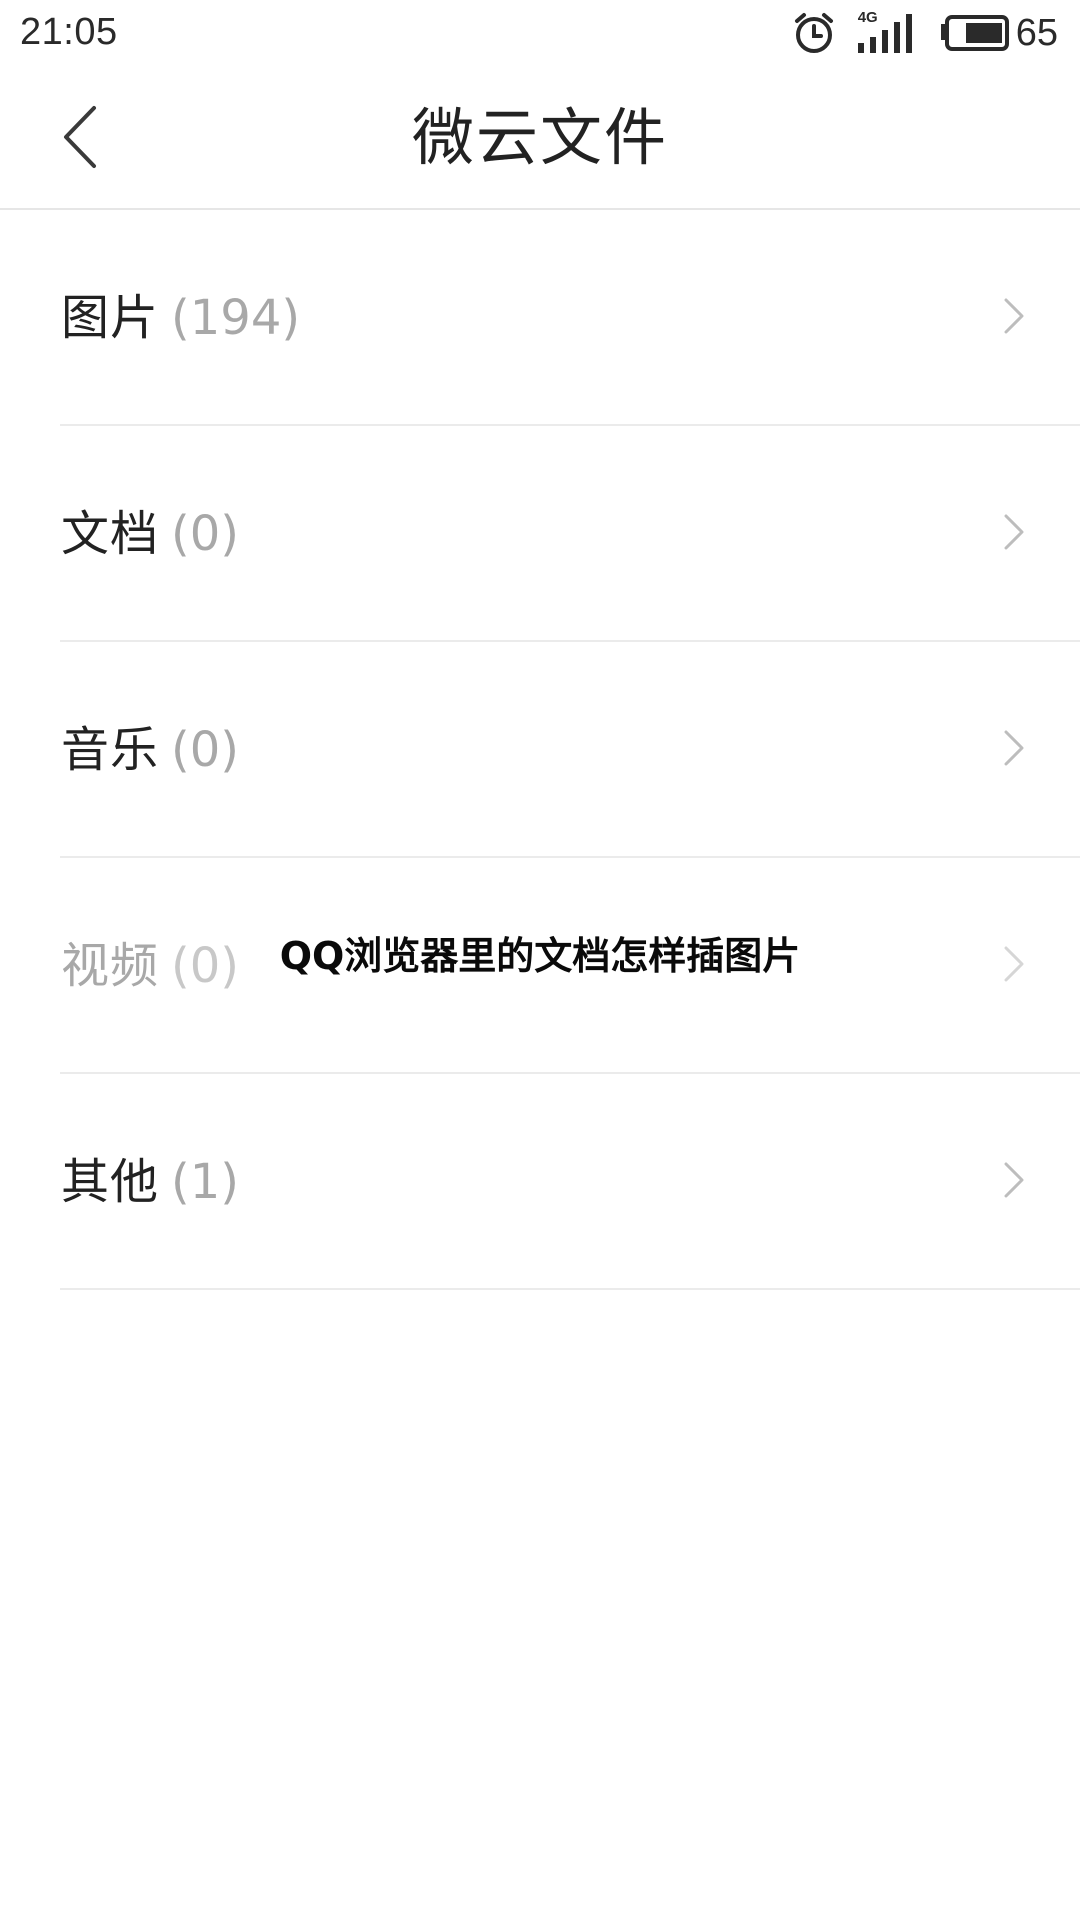 The height and width of the screenshot is (1920, 1080). I want to click on category-item-images: 图片 (194), so click(540, 318).